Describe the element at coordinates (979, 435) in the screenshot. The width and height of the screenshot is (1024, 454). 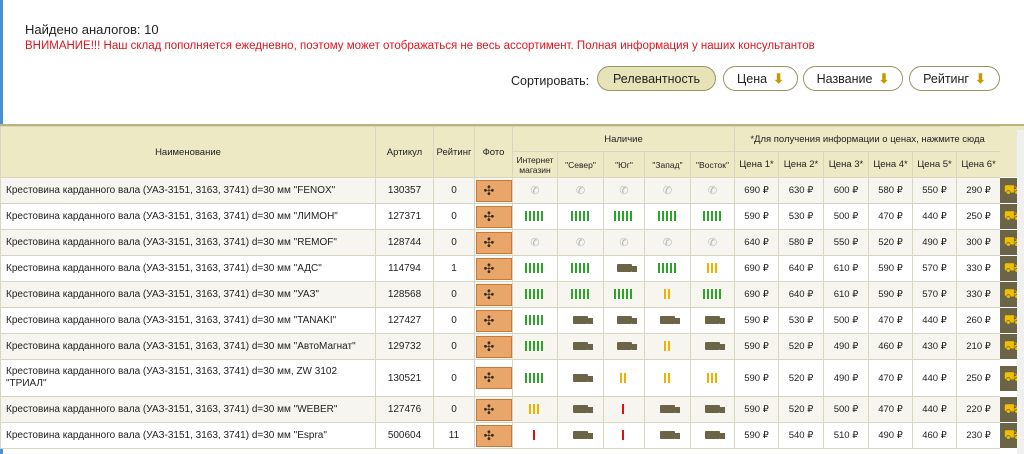
I see `price-cell-6: 230 ₽` at that location.